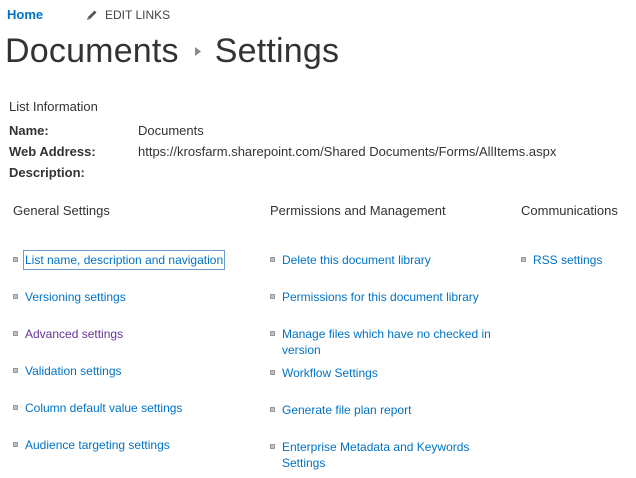 This screenshot has height=478, width=636. What do you see at coordinates (358, 210) in the screenshot?
I see `permissions-management-heading: Permissions and Management` at bounding box center [358, 210].